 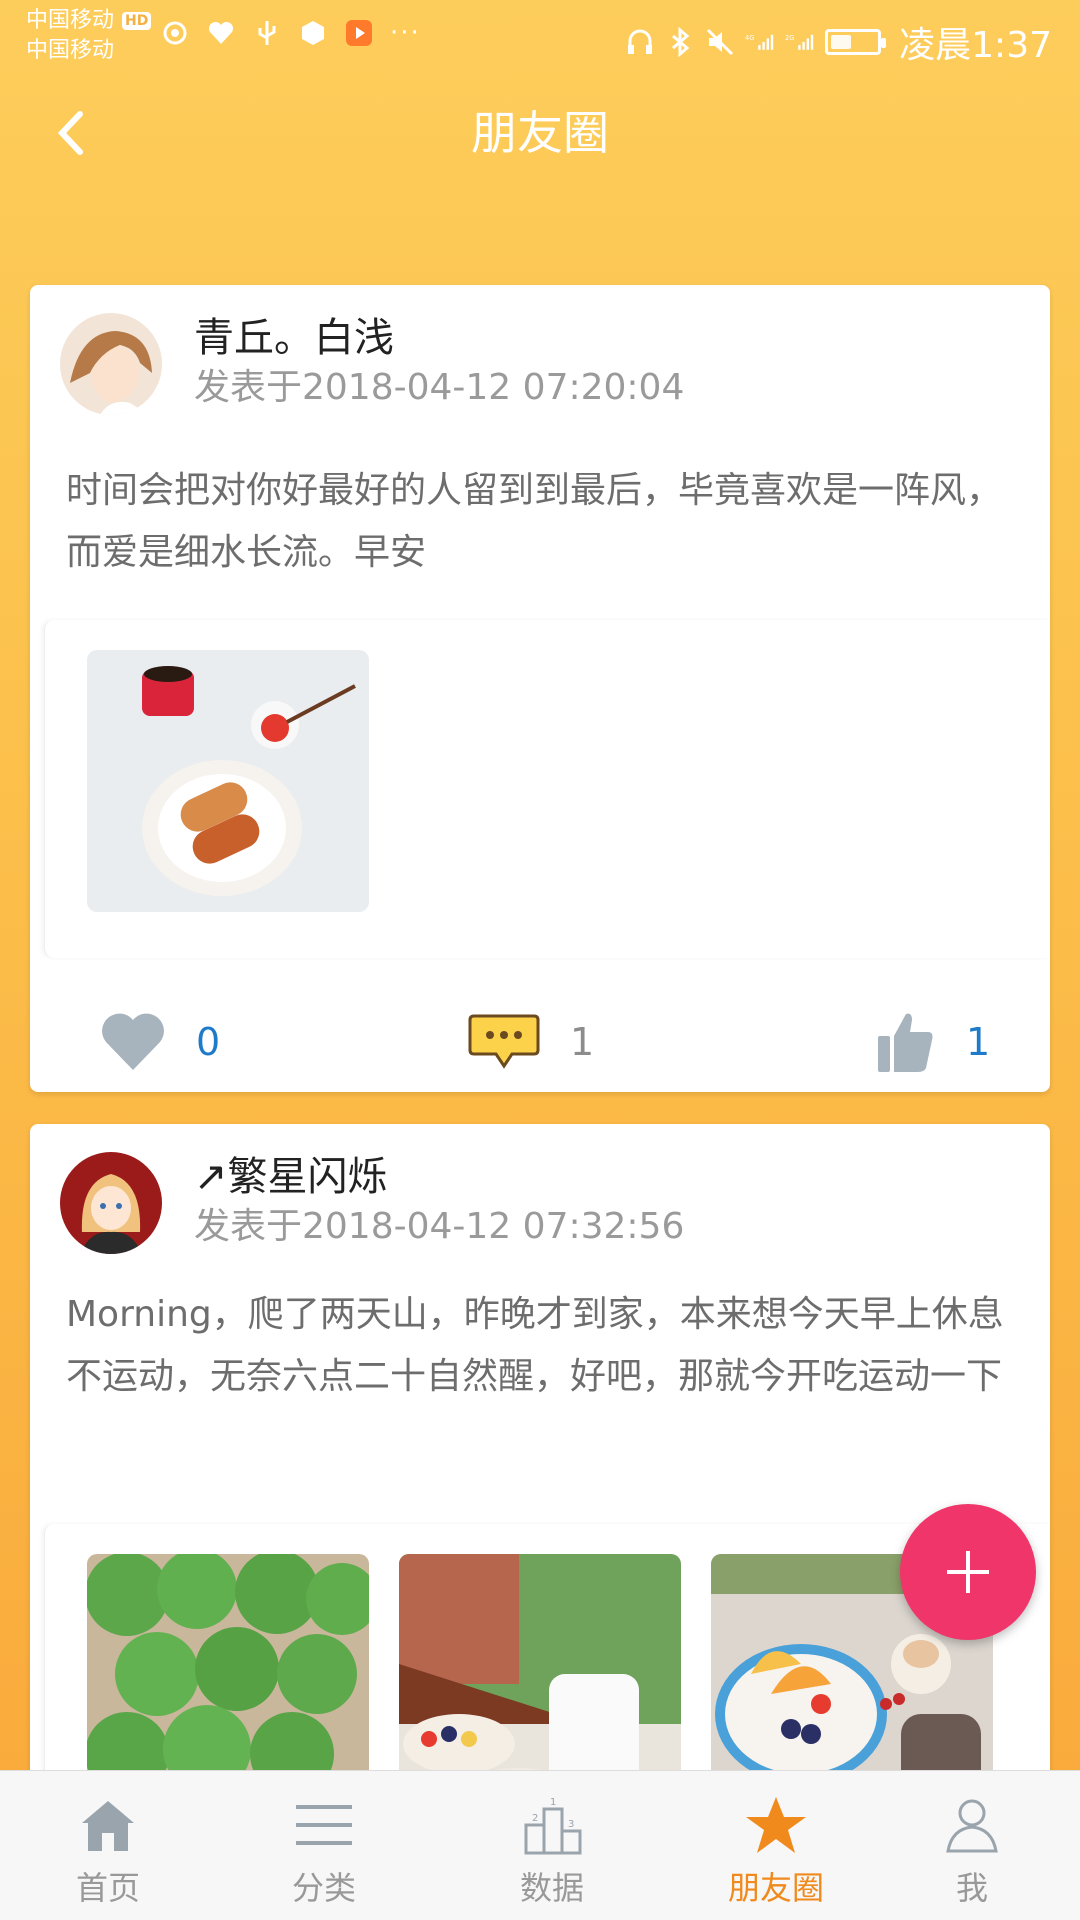 I want to click on favorite-button: 0, so click(x=160, y=1042).